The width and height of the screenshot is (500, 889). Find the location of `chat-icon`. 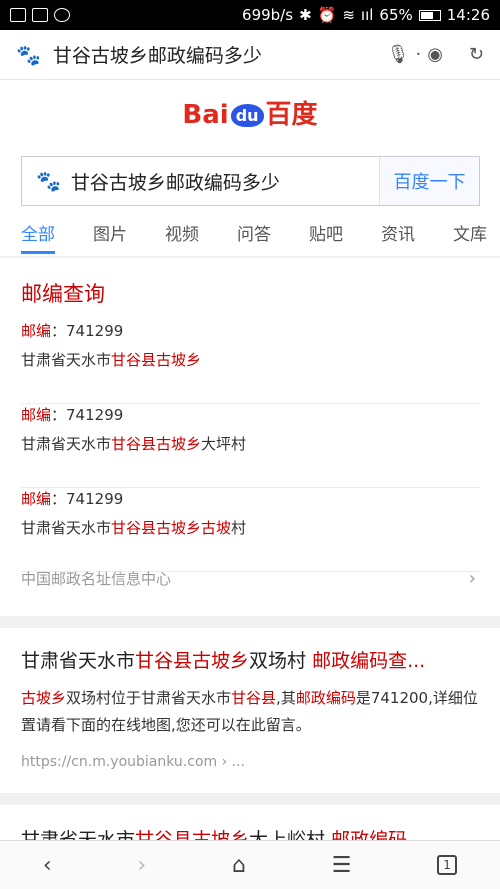

chat-icon is located at coordinates (62, 15).